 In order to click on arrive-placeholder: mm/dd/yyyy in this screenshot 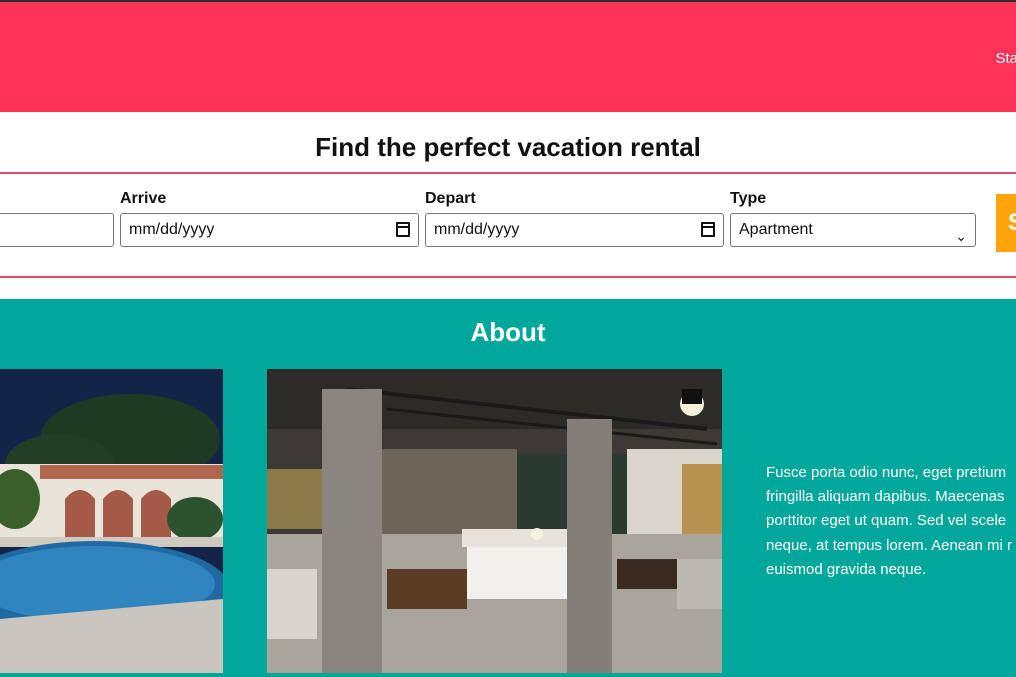, I will do `click(172, 229)`.